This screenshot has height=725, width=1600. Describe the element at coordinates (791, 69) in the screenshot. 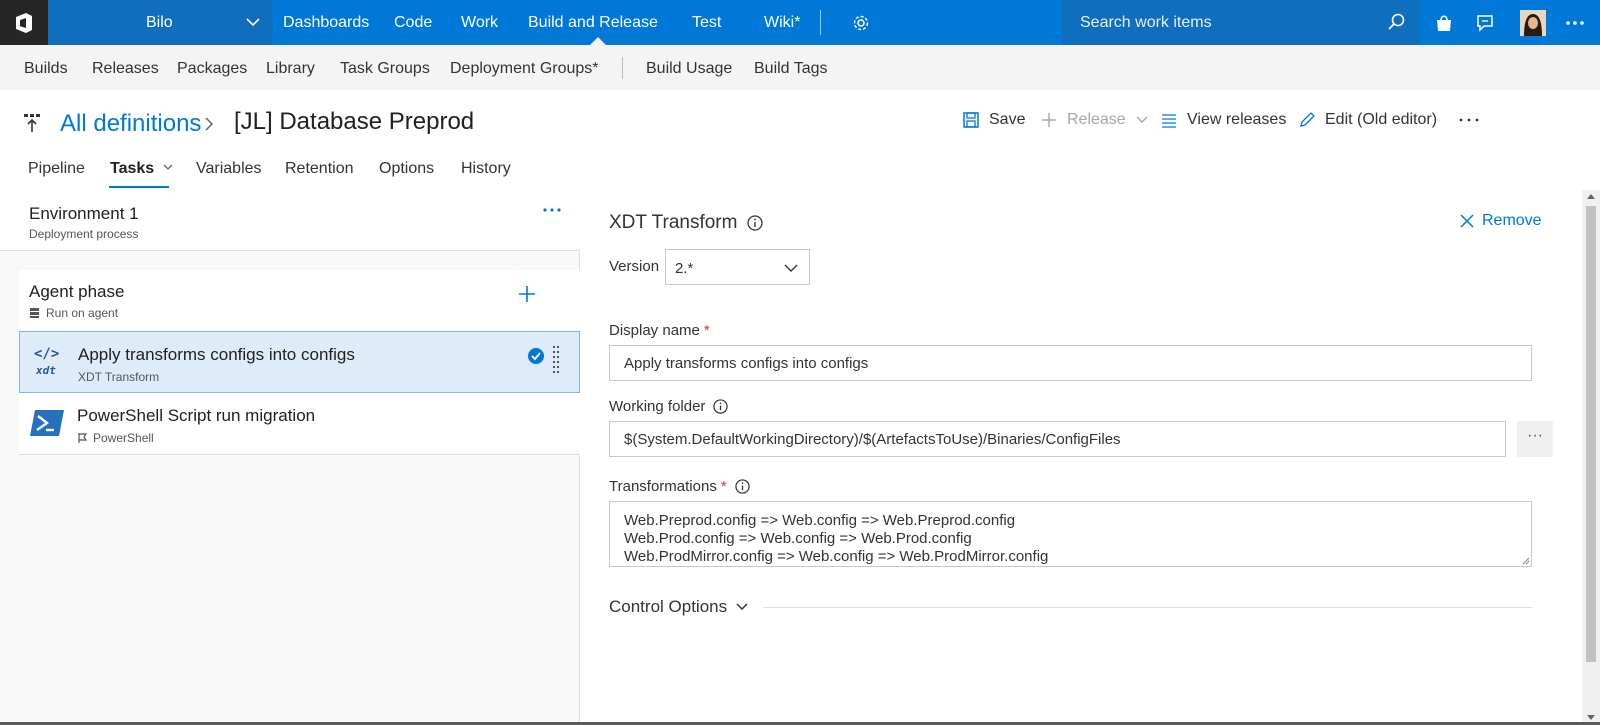

I see `subnav-build-tags: Build Tags` at that location.